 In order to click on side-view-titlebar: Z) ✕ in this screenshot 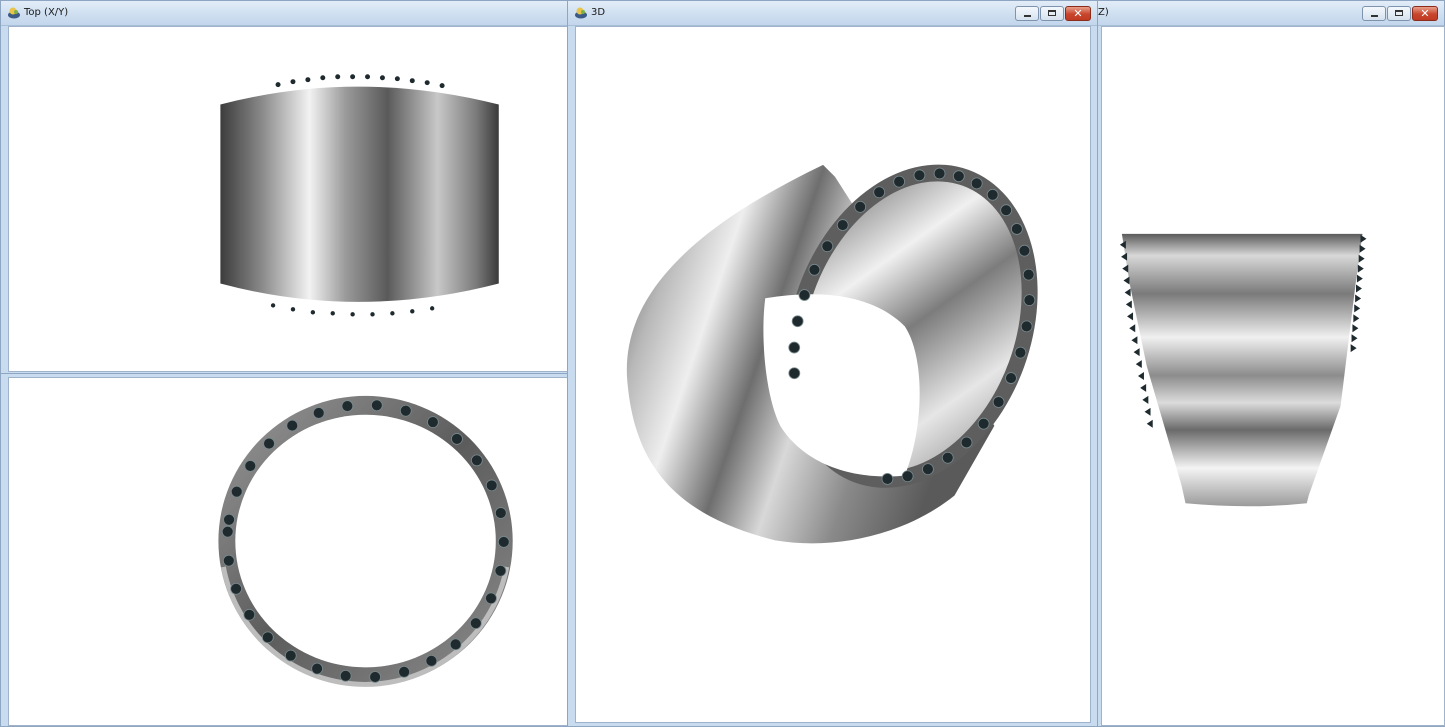, I will do `click(1271, 13)`.